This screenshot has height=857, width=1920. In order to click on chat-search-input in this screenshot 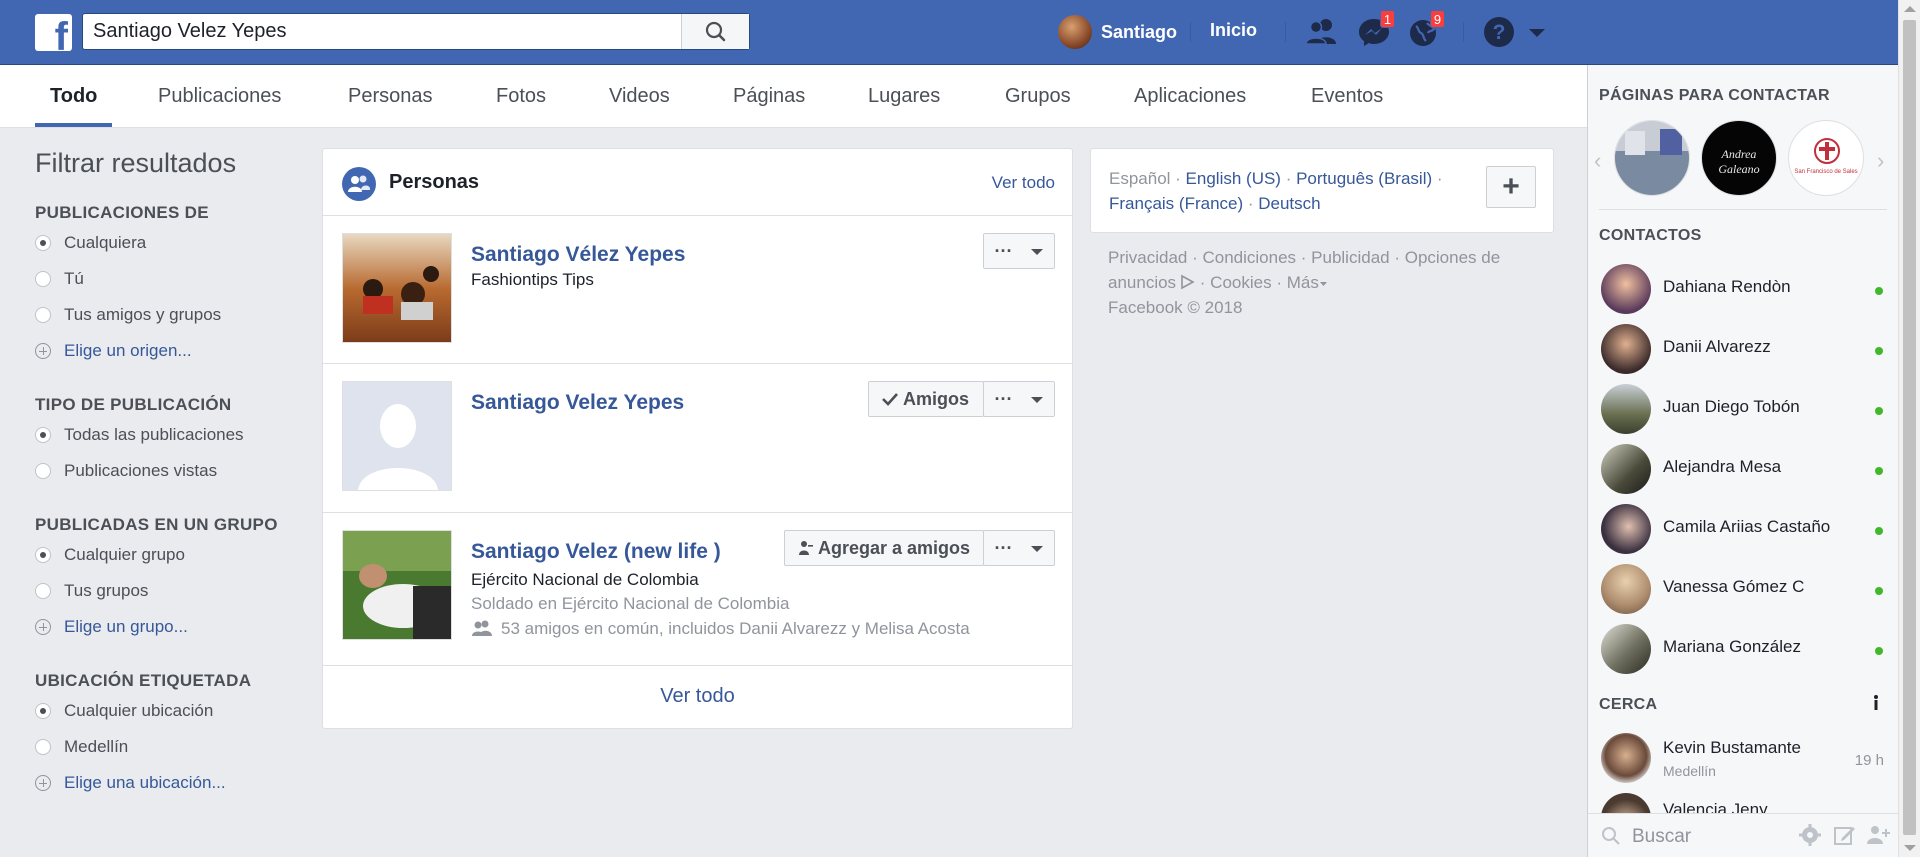, I will do `click(1712, 837)`.